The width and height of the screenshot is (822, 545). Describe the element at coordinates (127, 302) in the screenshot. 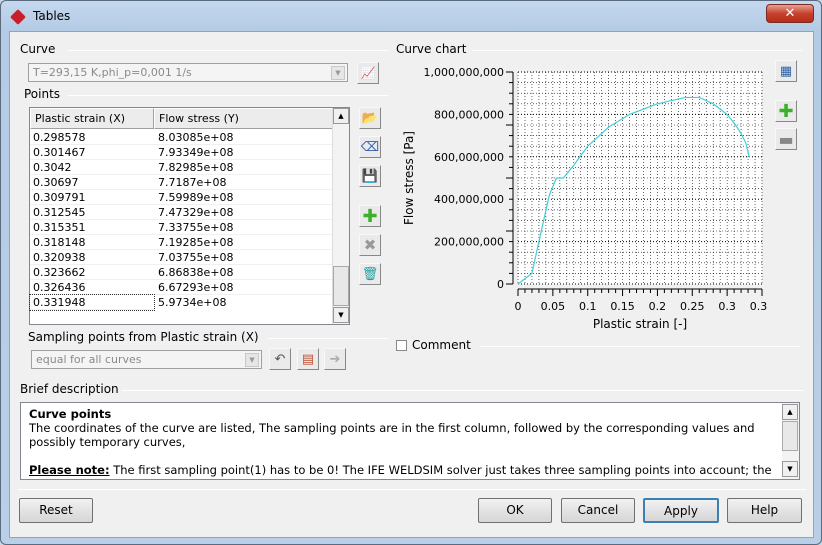

I see `table-row: 0.331948 5.9734e+08` at that location.